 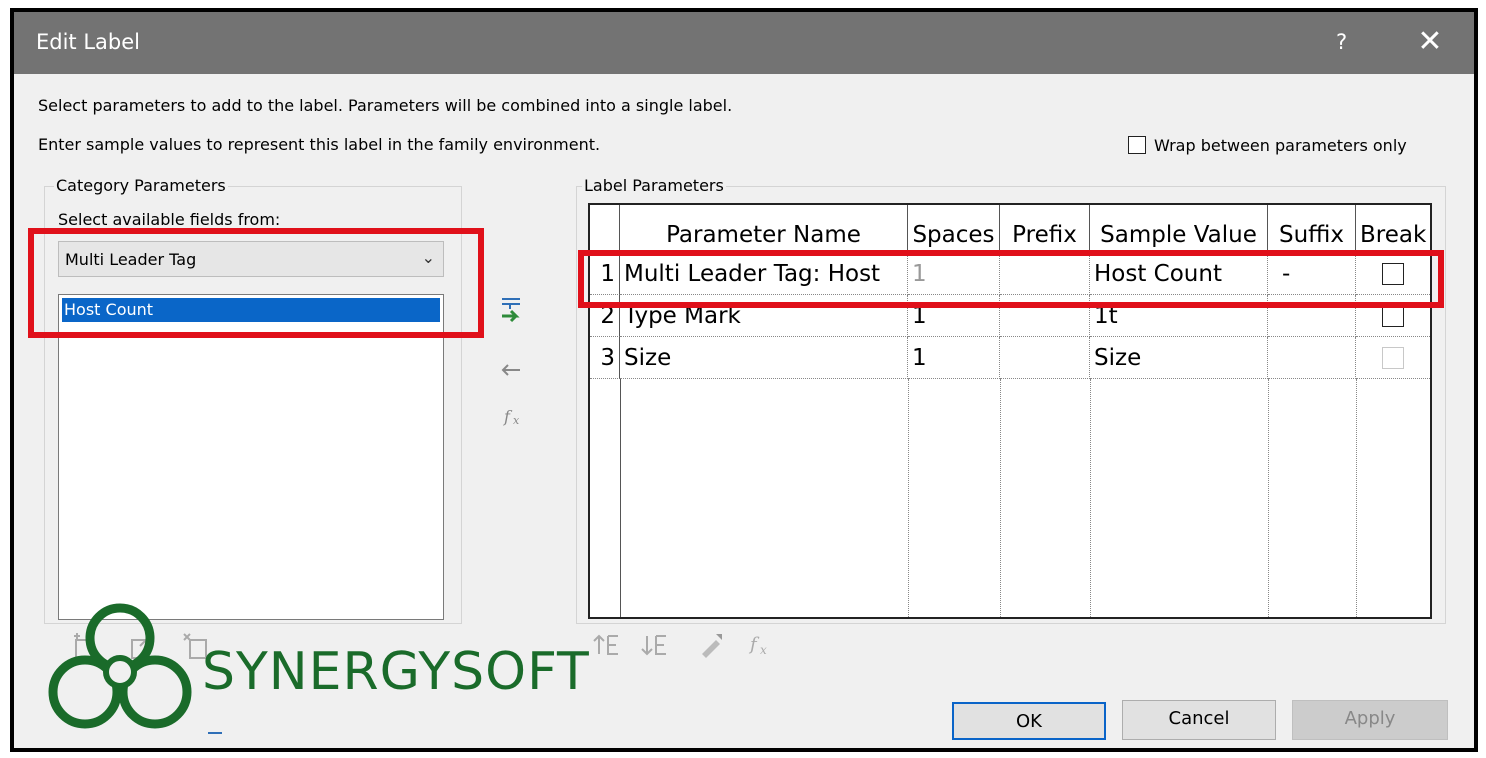 I want to click on focus-indicator, so click(x=215, y=733).